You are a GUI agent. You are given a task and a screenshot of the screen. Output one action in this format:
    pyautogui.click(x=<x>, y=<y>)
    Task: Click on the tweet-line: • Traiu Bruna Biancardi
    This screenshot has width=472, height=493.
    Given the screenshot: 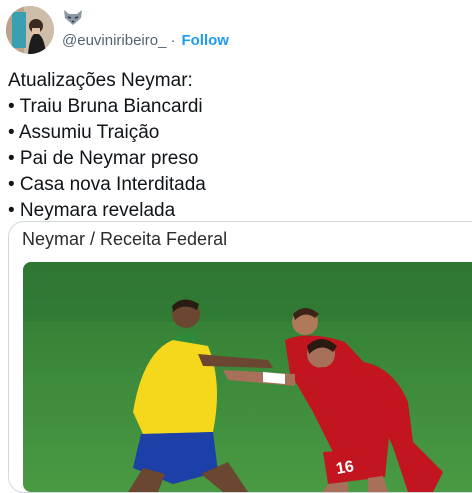 What is the action you would take?
    pyautogui.click(x=105, y=106)
    